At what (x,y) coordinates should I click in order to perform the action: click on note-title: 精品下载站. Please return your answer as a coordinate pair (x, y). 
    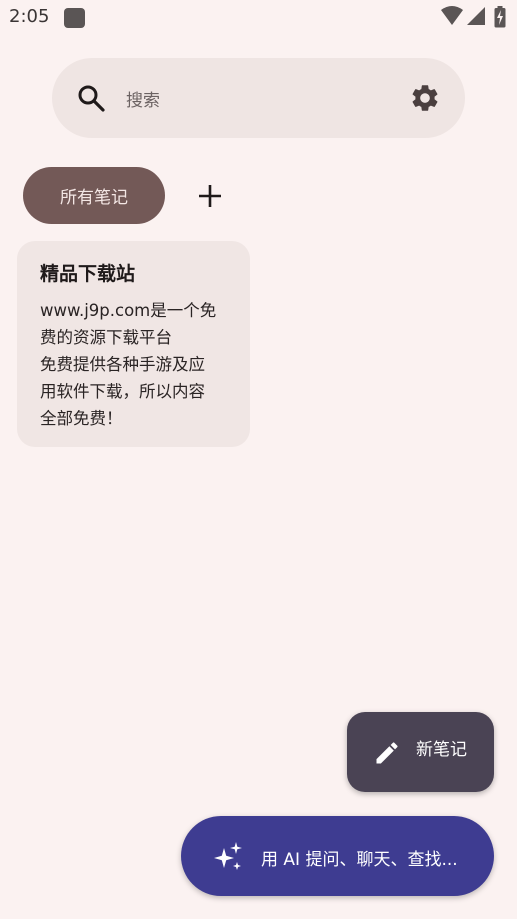
    Looking at the image, I should click on (88, 274).